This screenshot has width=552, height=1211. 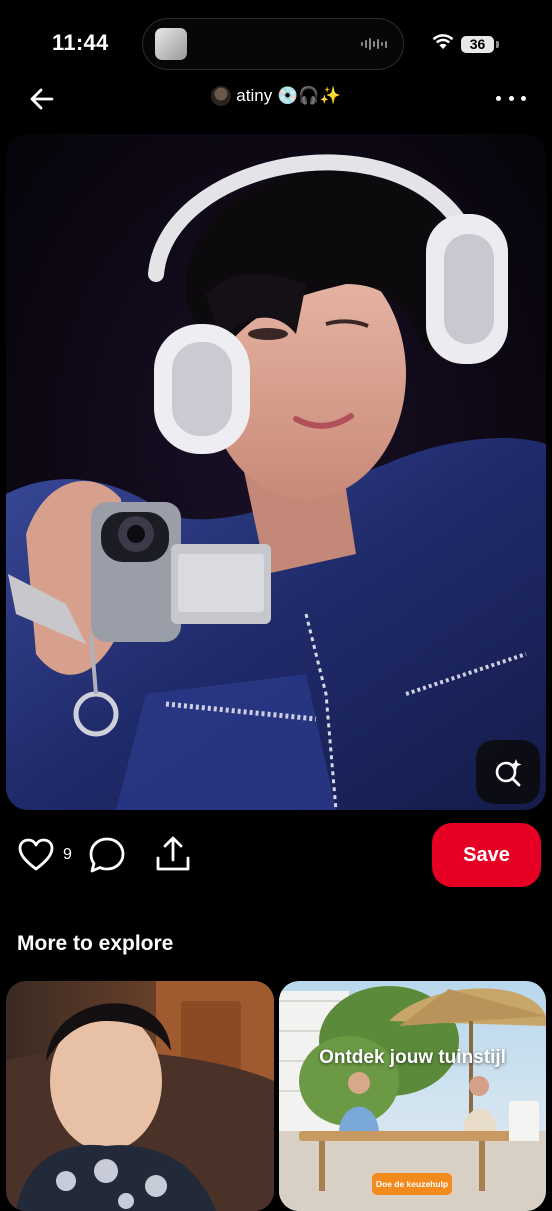 What do you see at coordinates (412, 1057) in the screenshot?
I see `ad-headline: Ontdek jouw tuinstijl` at bounding box center [412, 1057].